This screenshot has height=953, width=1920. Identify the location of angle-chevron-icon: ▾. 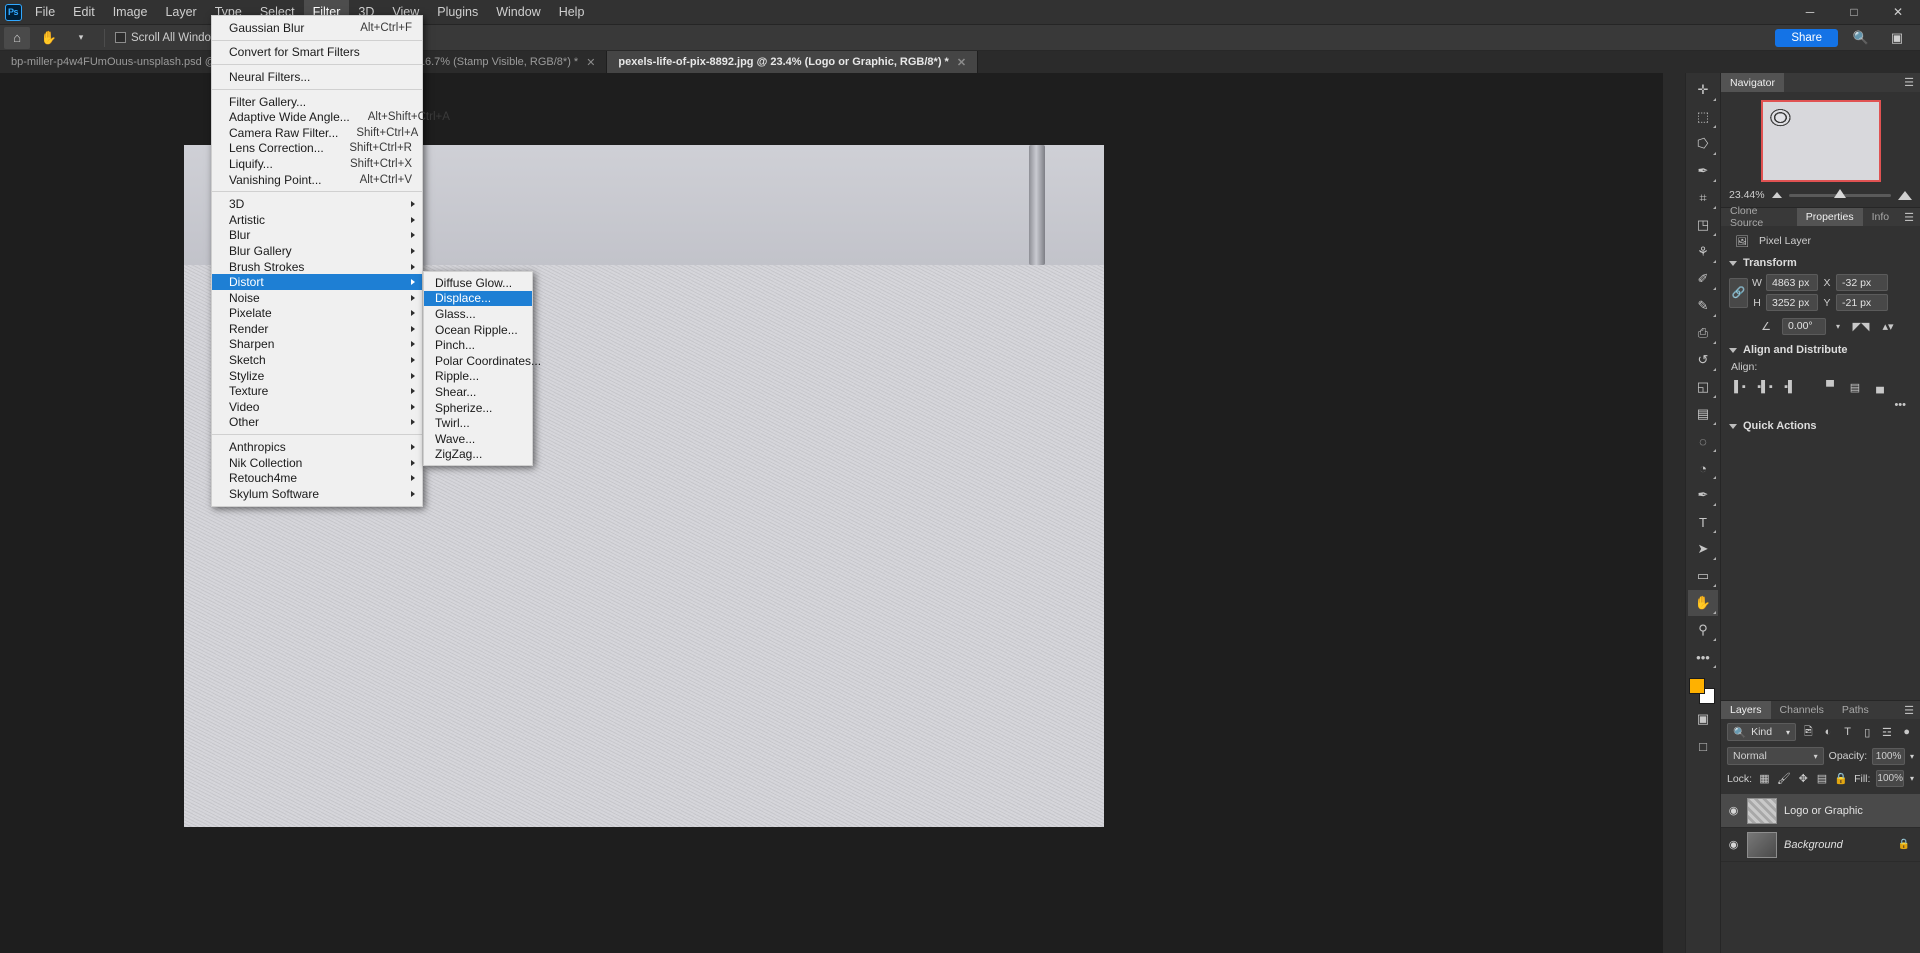
(1838, 326).